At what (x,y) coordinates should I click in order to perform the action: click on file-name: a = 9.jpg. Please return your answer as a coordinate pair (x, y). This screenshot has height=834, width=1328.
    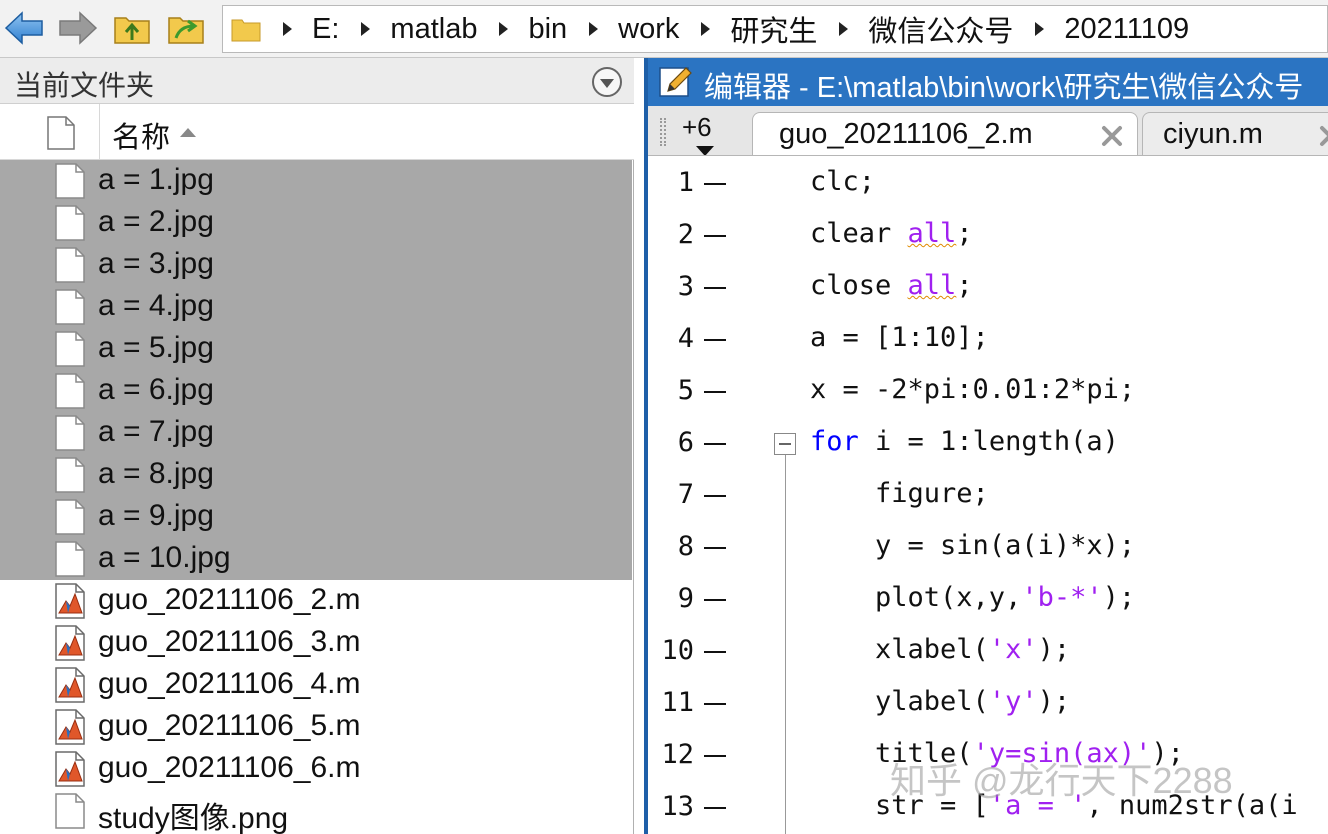
    Looking at the image, I should click on (156, 515).